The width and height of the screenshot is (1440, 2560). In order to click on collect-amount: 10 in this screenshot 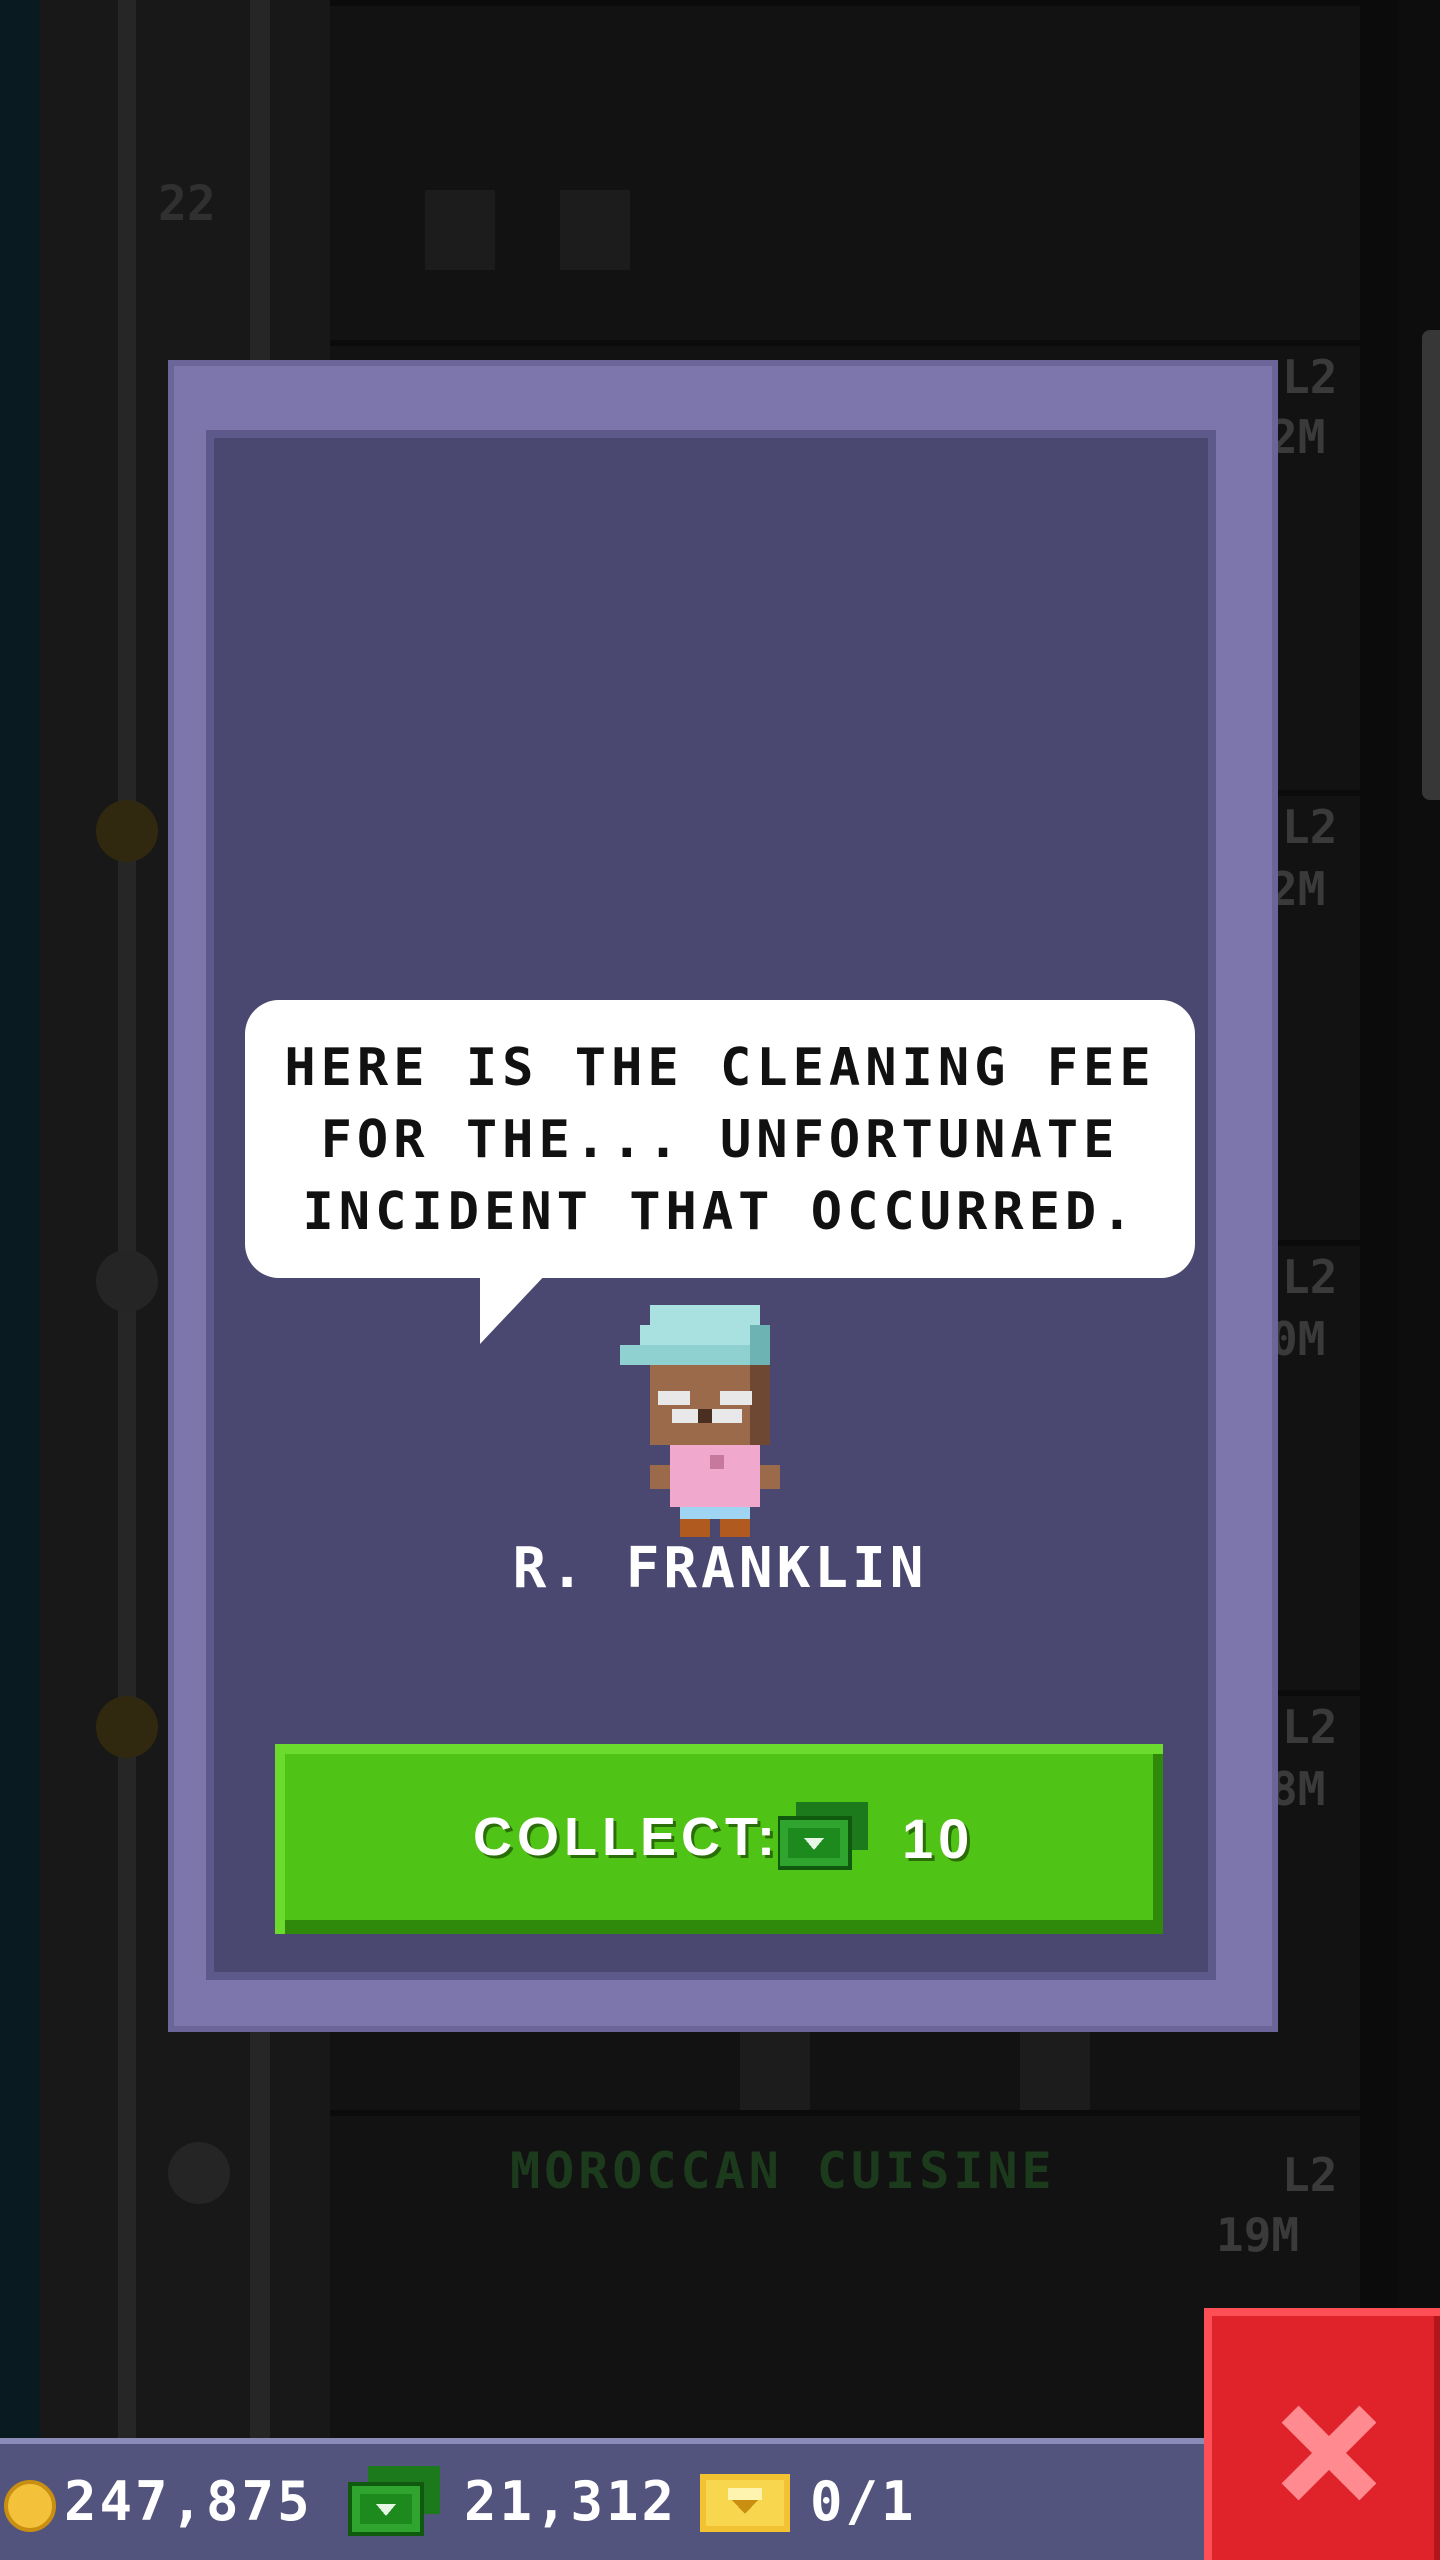, I will do `click(938, 1838)`.